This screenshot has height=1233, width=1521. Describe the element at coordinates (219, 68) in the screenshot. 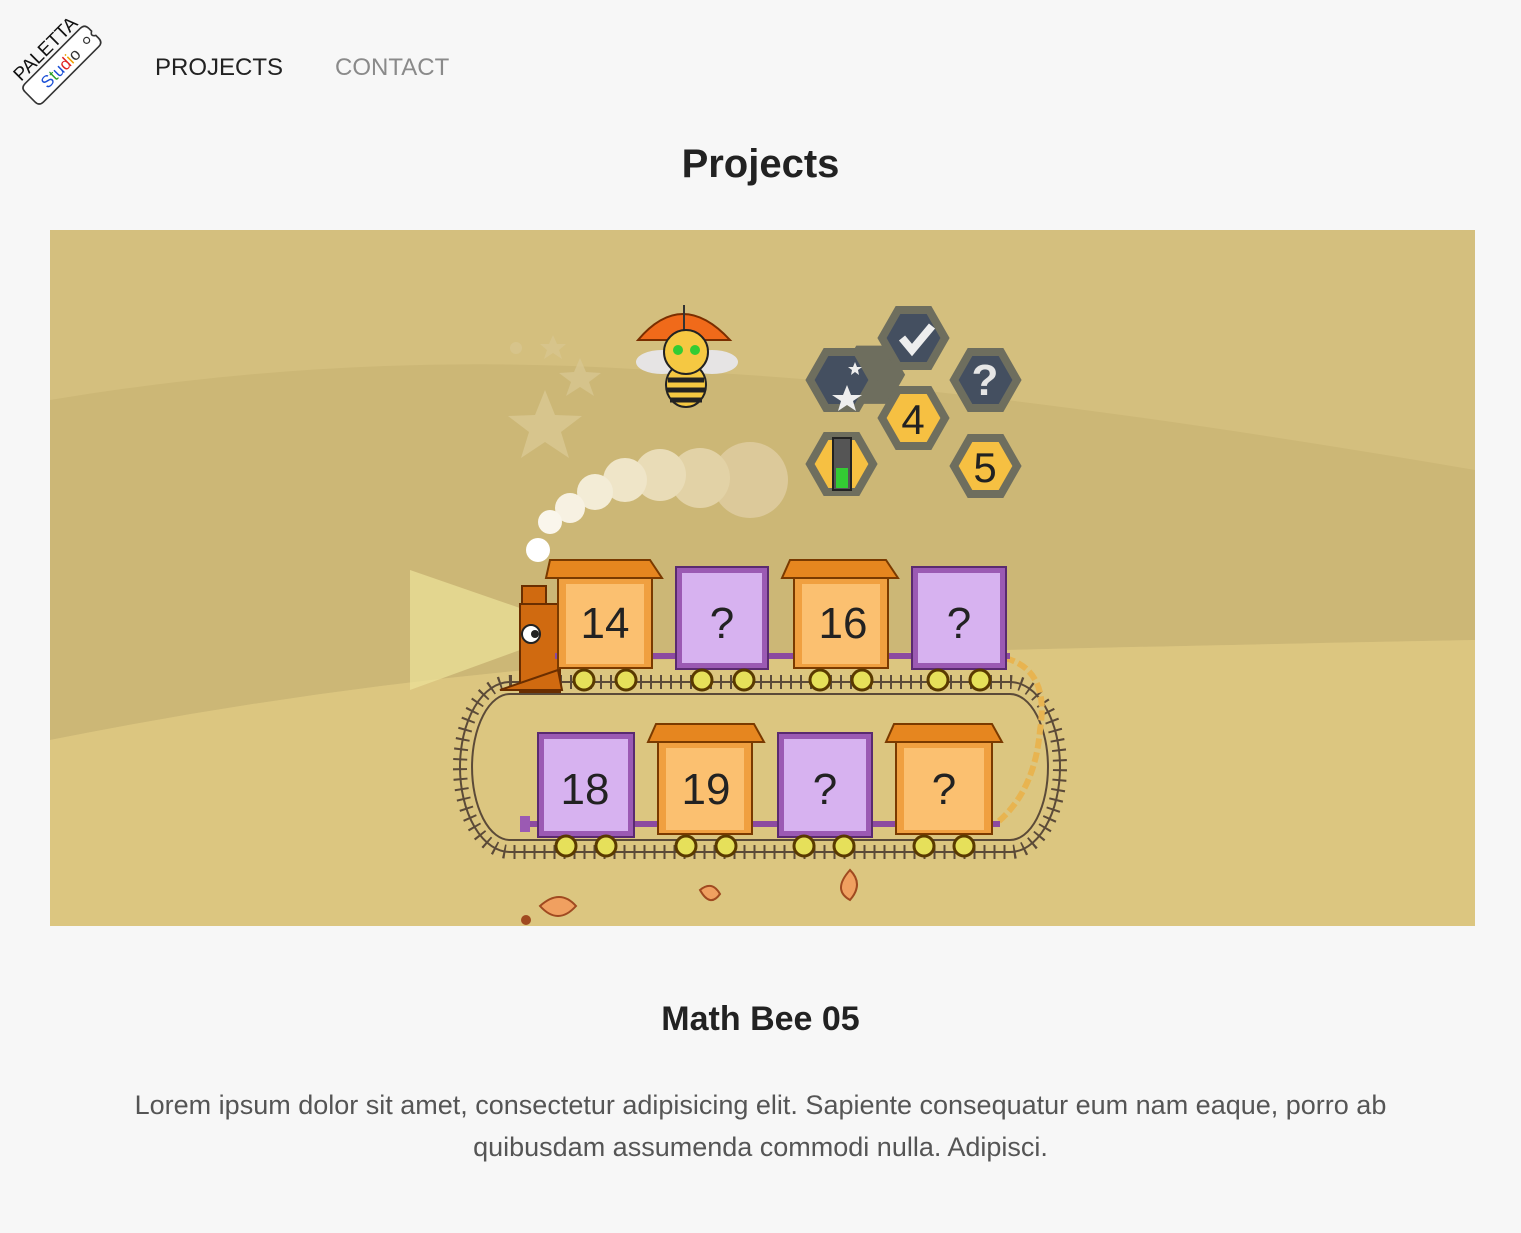

I see `nav-projects: PROJECTS` at that location.